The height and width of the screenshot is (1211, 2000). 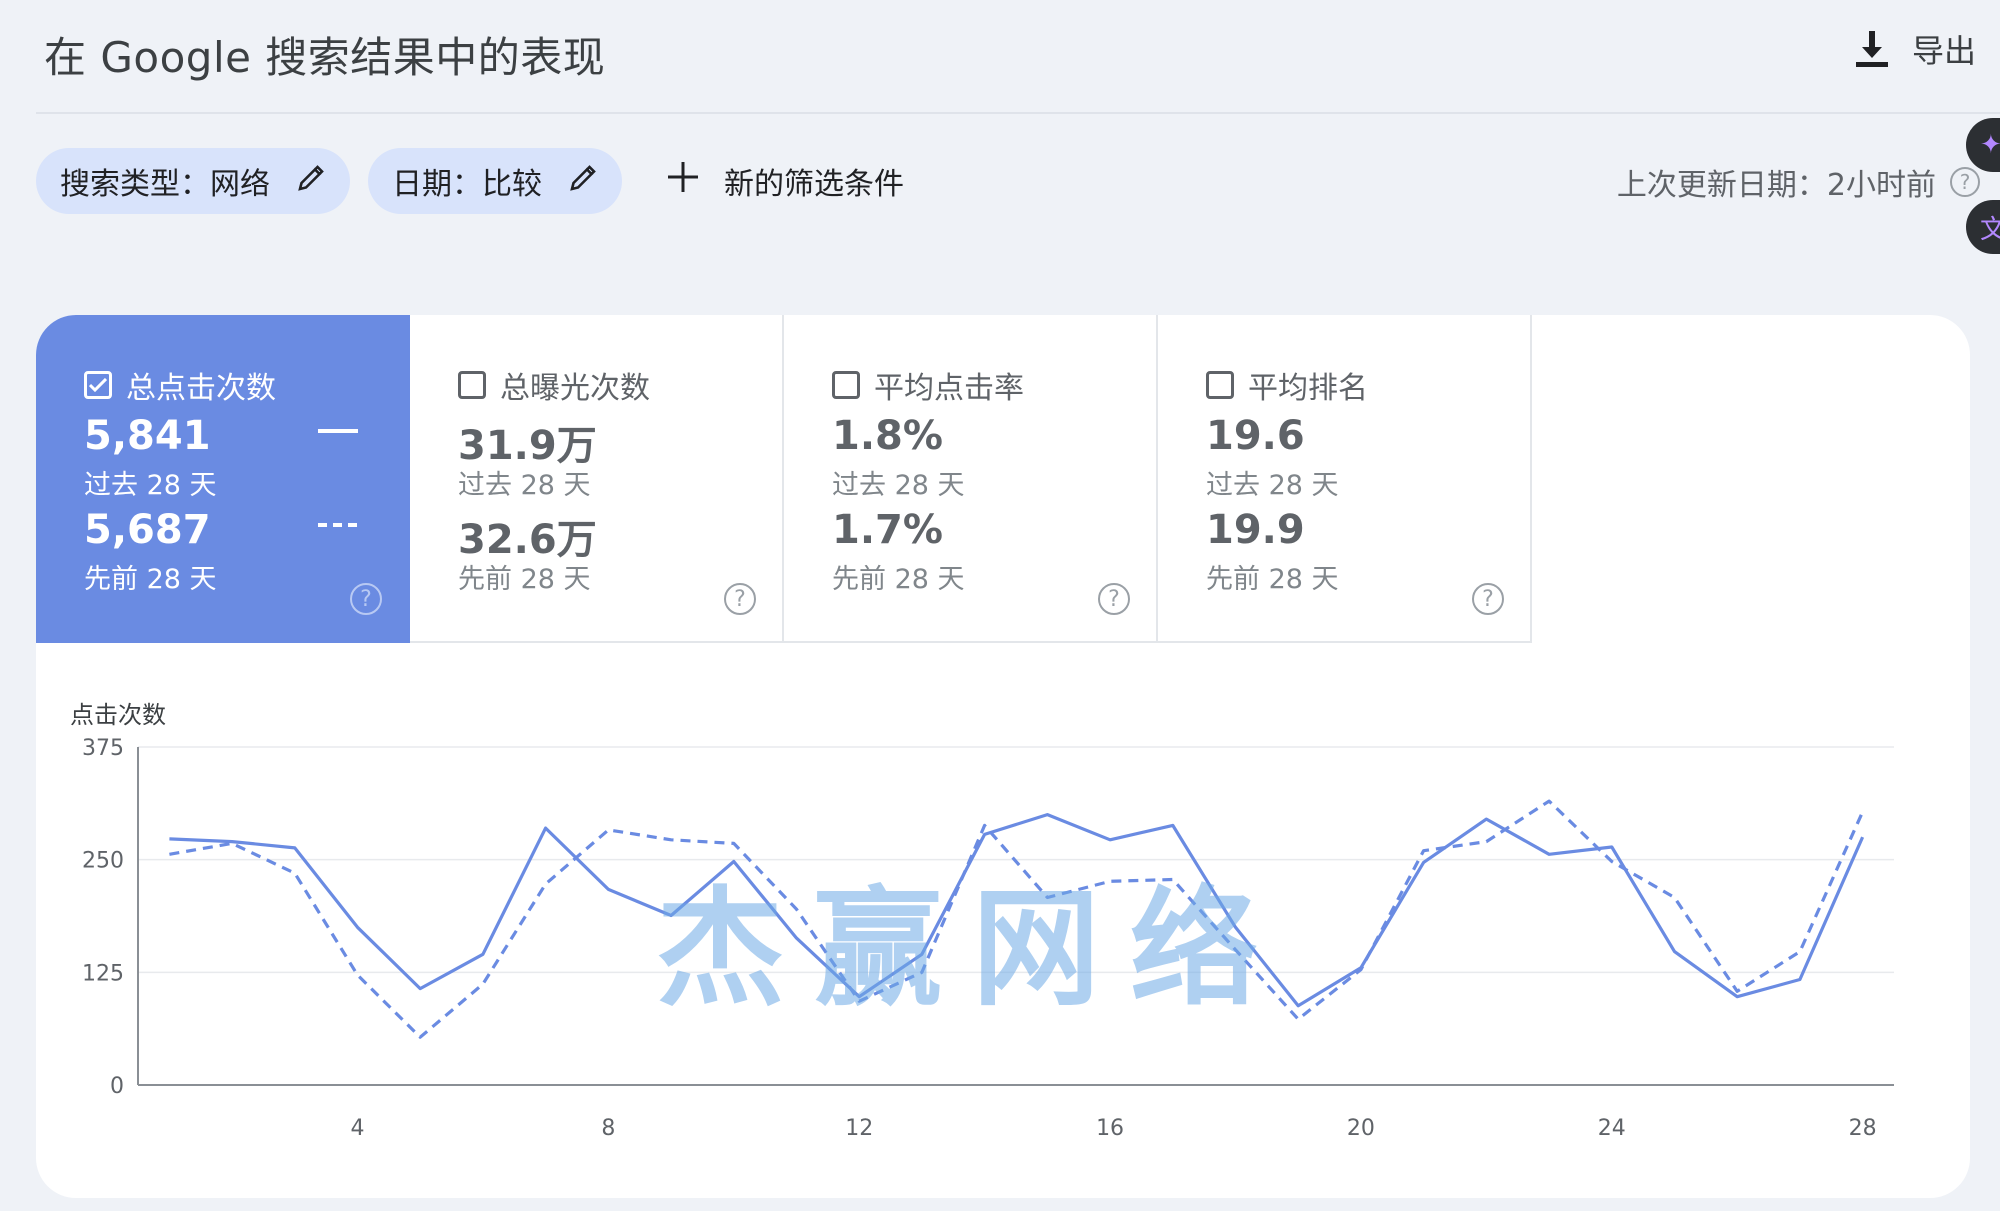 I want to click on y-tick-label: 0, so click(x=117, y=1086).